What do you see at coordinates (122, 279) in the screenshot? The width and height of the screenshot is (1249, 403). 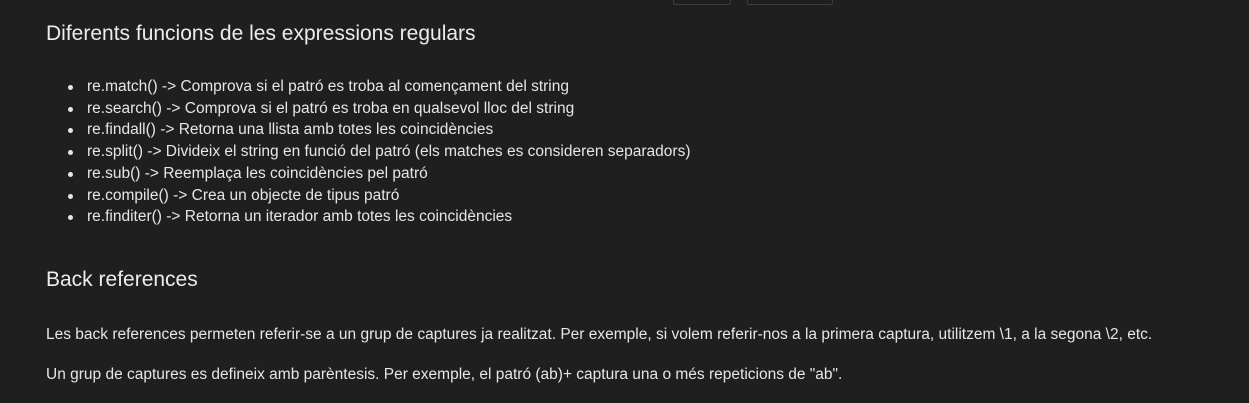 I see `section-heading-back-references: Back references` at bounding box center [122, 279].